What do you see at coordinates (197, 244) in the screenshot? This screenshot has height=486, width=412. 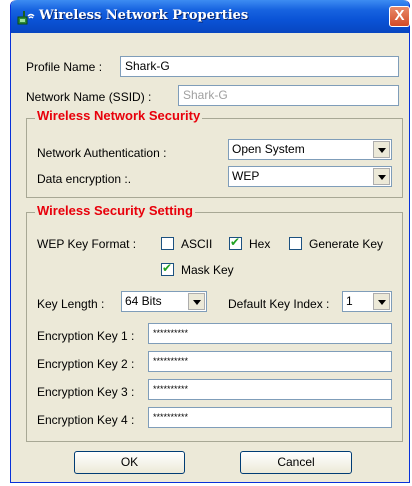 I see `ascii-label: ASCII` at bounding box center [197, 244].